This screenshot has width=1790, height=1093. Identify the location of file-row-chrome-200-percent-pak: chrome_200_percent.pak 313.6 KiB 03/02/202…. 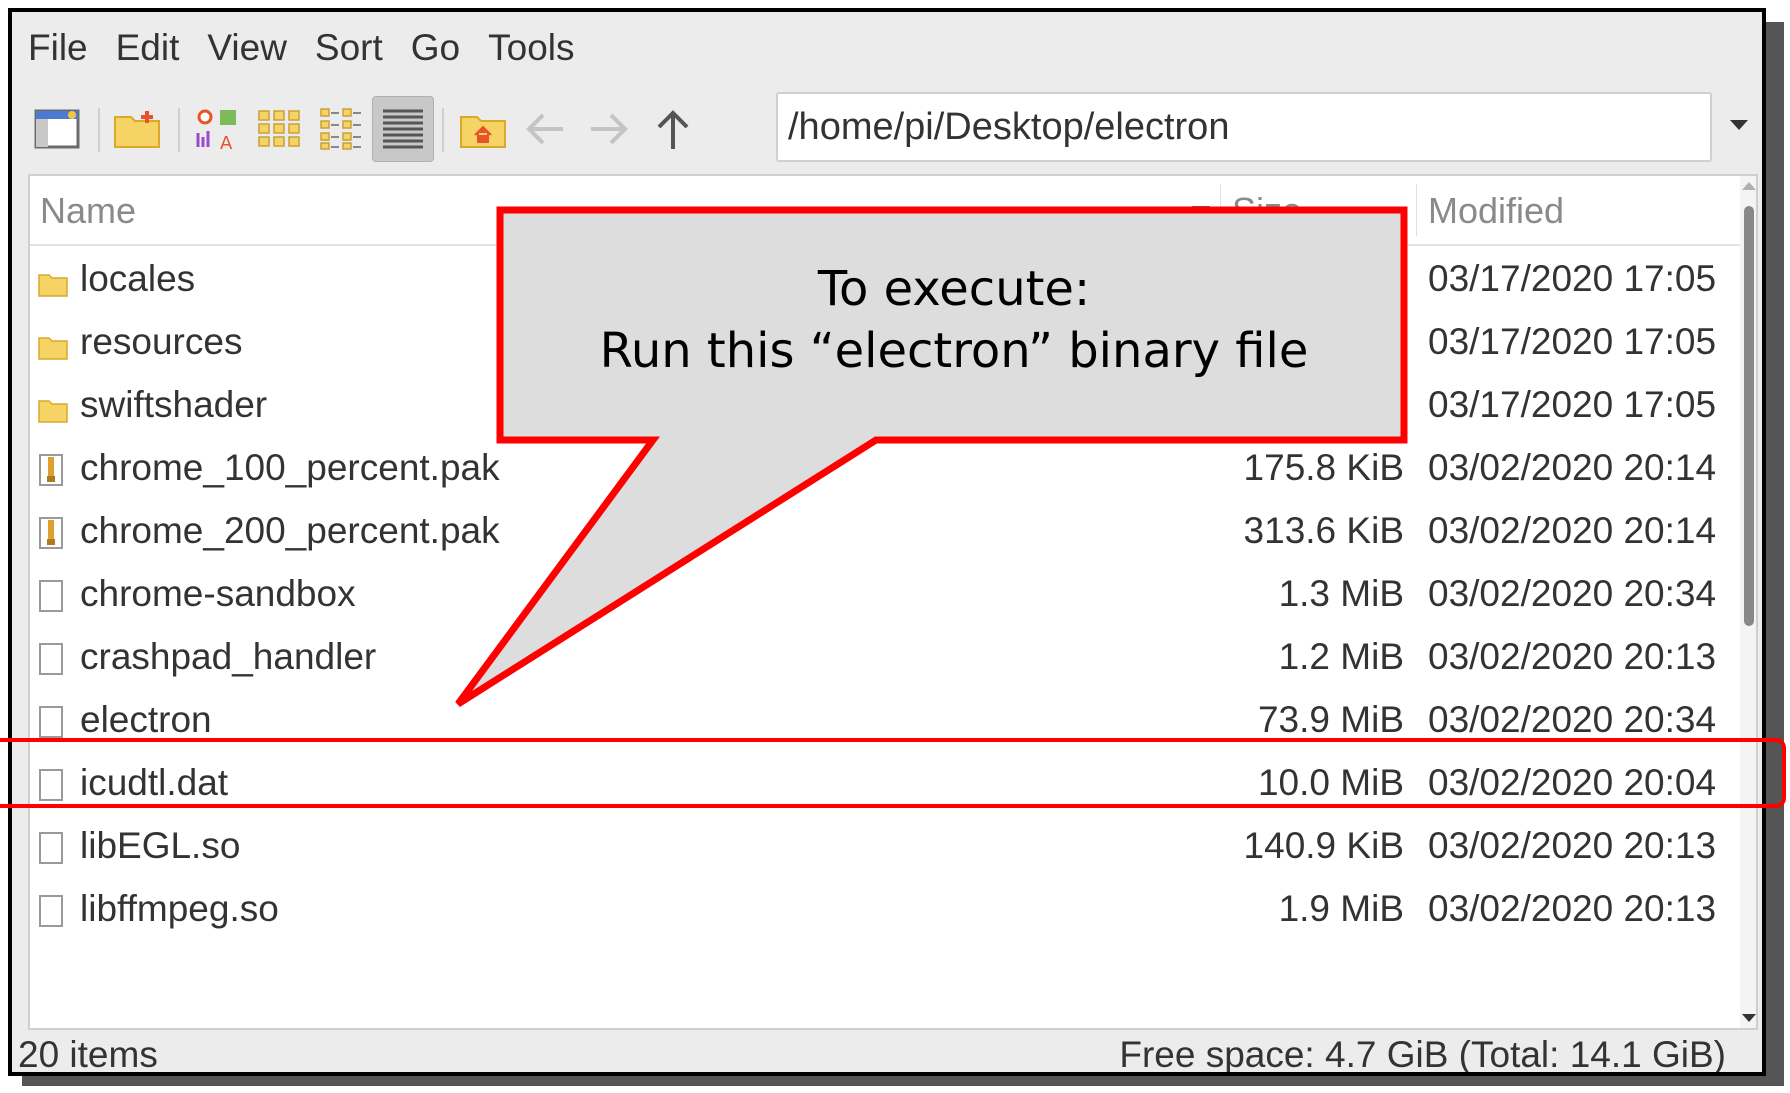
(885, 532).